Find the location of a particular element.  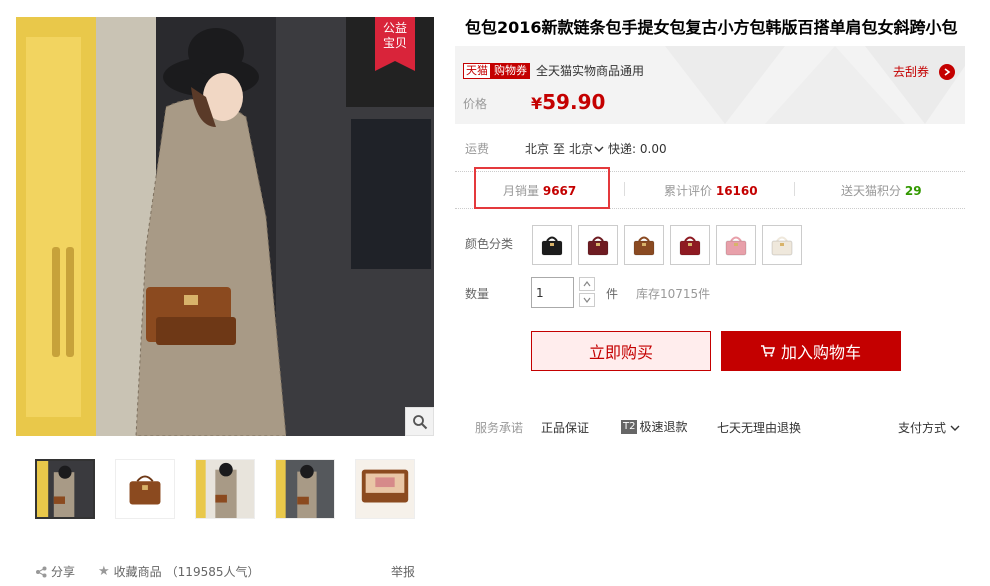

buy-now-button: 立即购买 is located at coordinates (621, 351).